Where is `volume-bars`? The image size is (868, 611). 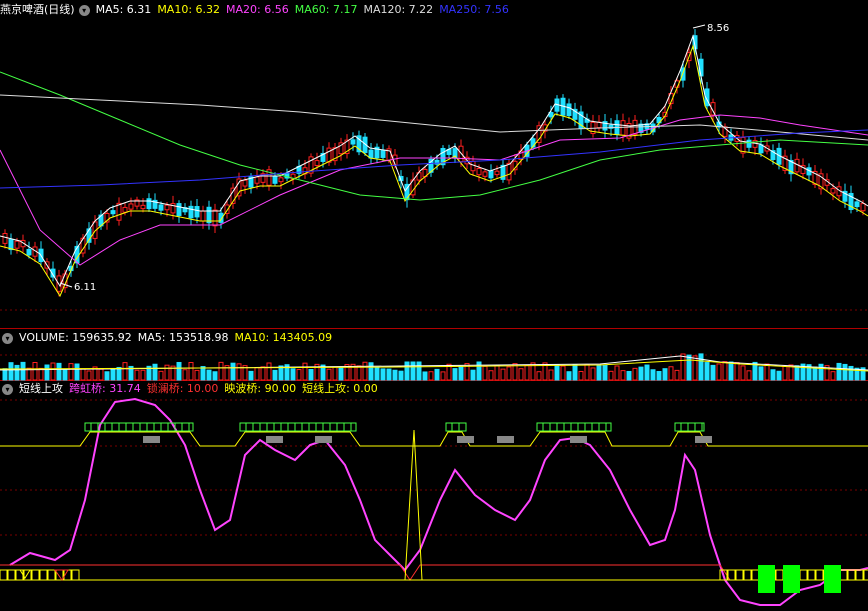
volume-bars is located at coordinates (434, 367).